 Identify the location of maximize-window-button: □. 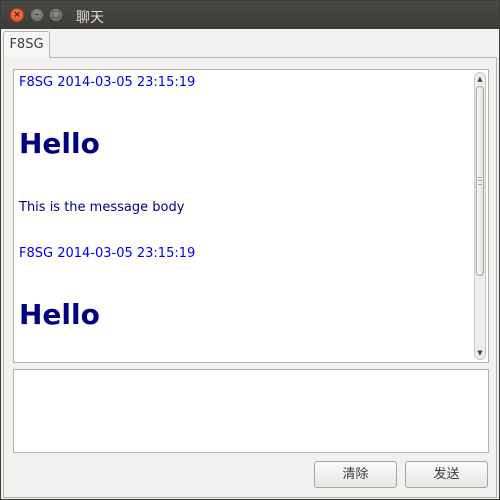
(56, 15).